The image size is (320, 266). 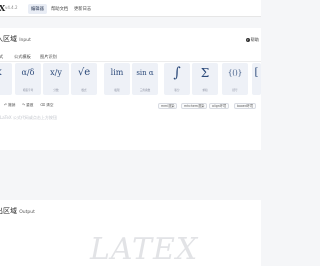 What do you see at coordinates (205, 90) in the screenshot?
I see `tile-caption: 求和` at bounding box center [205, 90].